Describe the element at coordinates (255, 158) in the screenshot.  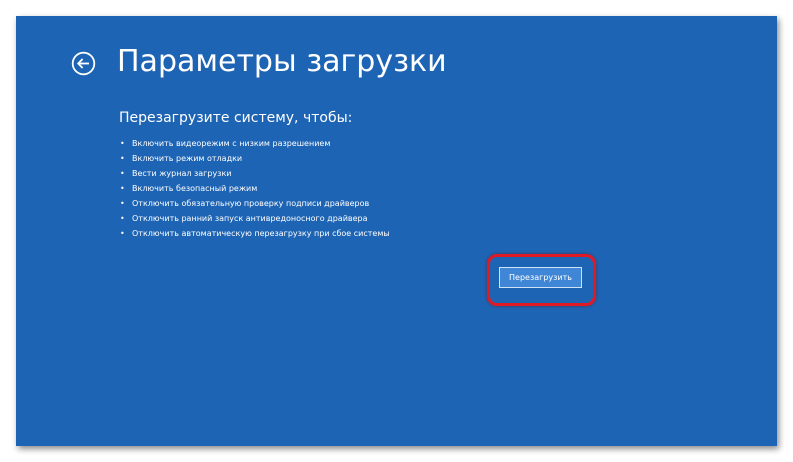
I see `option-debugging-mode: • Включить режим отладки` at that location.